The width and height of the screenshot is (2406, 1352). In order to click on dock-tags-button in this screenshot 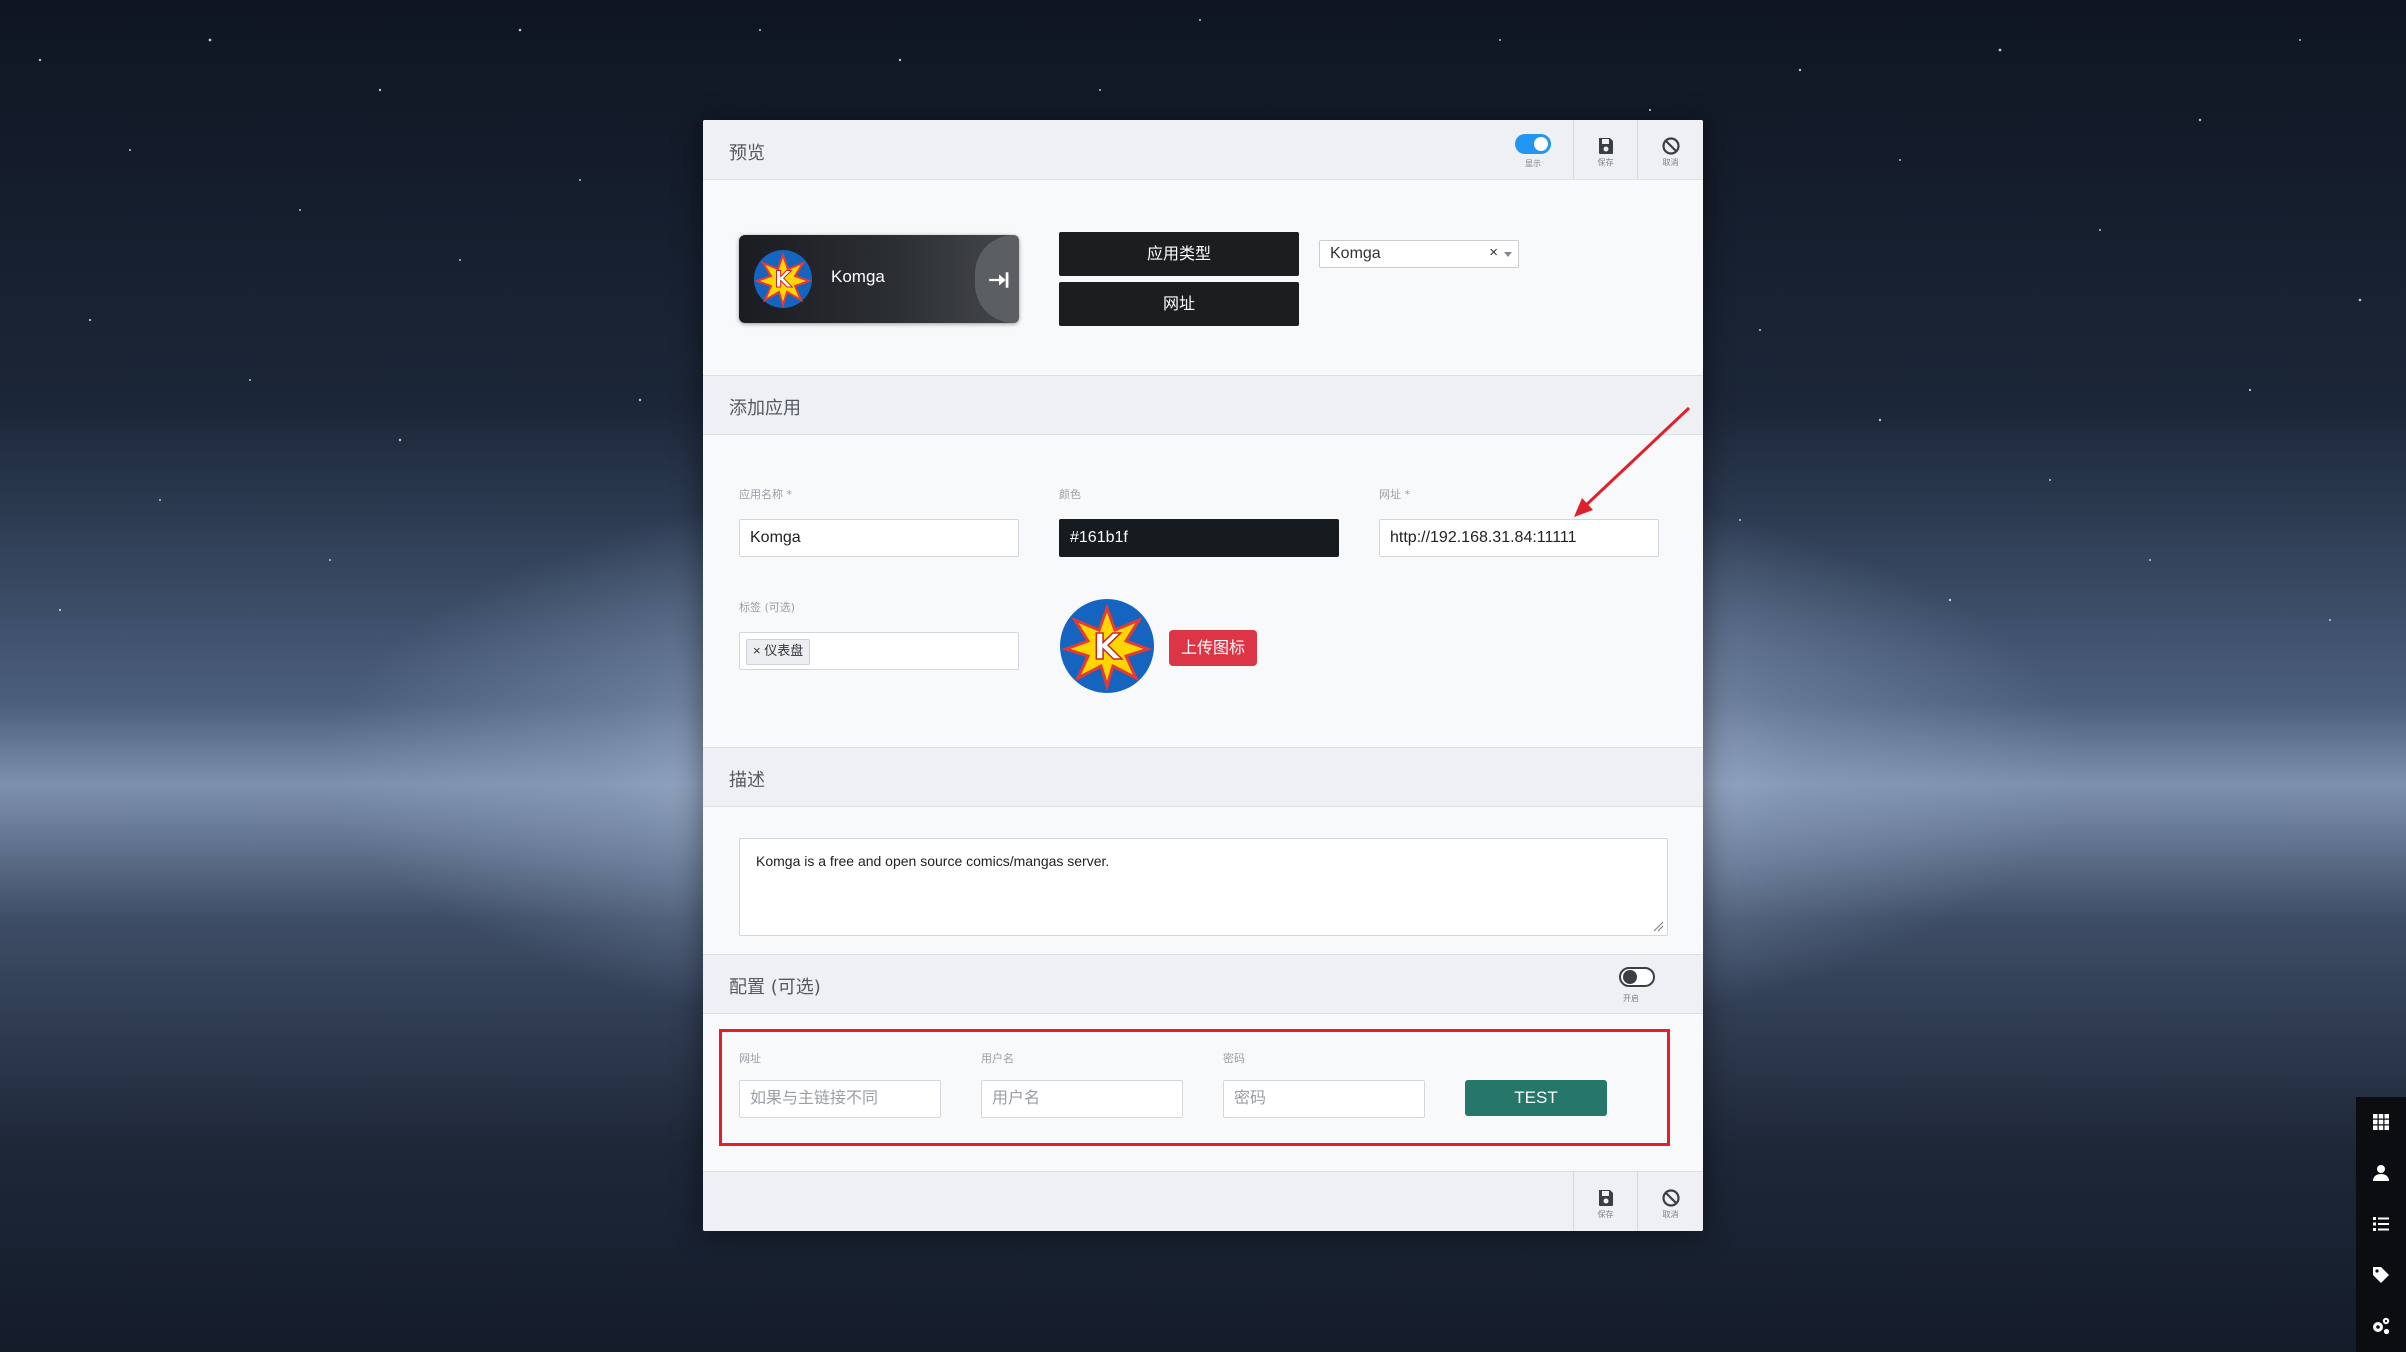, I will do `click(2381, 1275)`.